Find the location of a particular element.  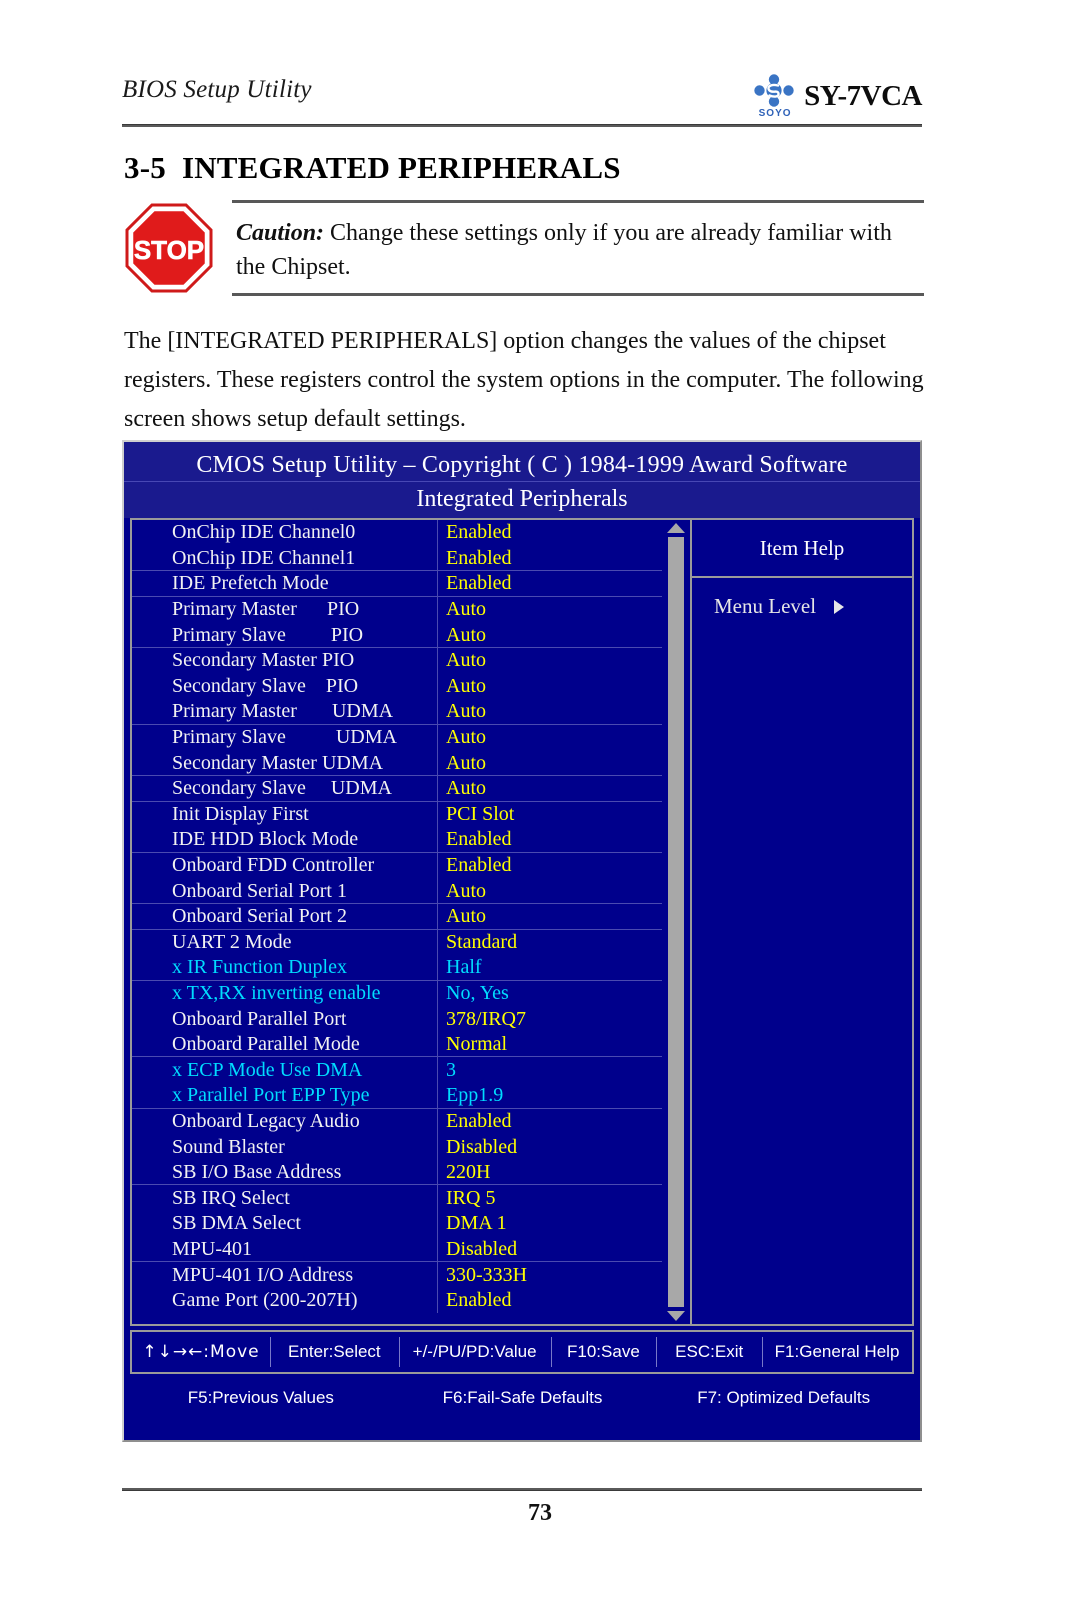

setting-label: x Parallel Port EPP Type is located at coordinates (271, 1095).